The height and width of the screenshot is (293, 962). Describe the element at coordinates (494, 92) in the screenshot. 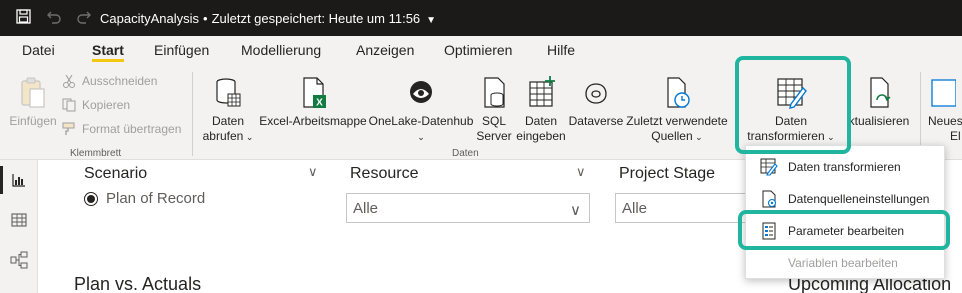

I see `sql-server-icon` at that location.